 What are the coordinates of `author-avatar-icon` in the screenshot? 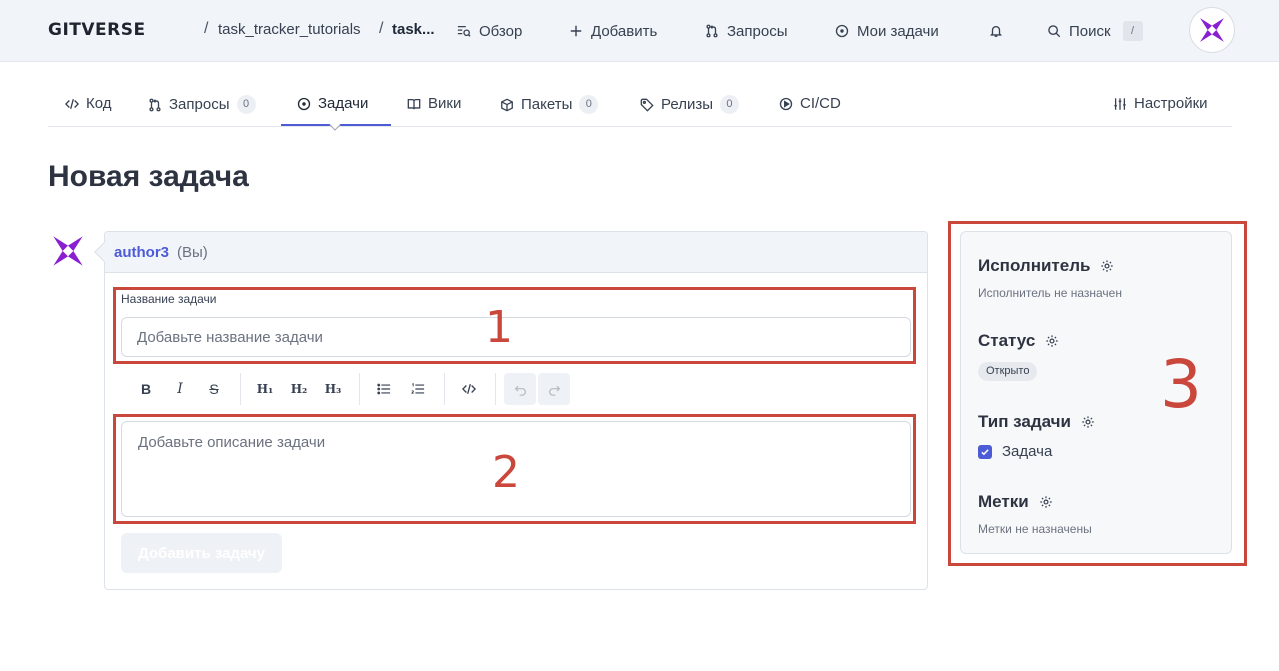 It's located at (68, 251).